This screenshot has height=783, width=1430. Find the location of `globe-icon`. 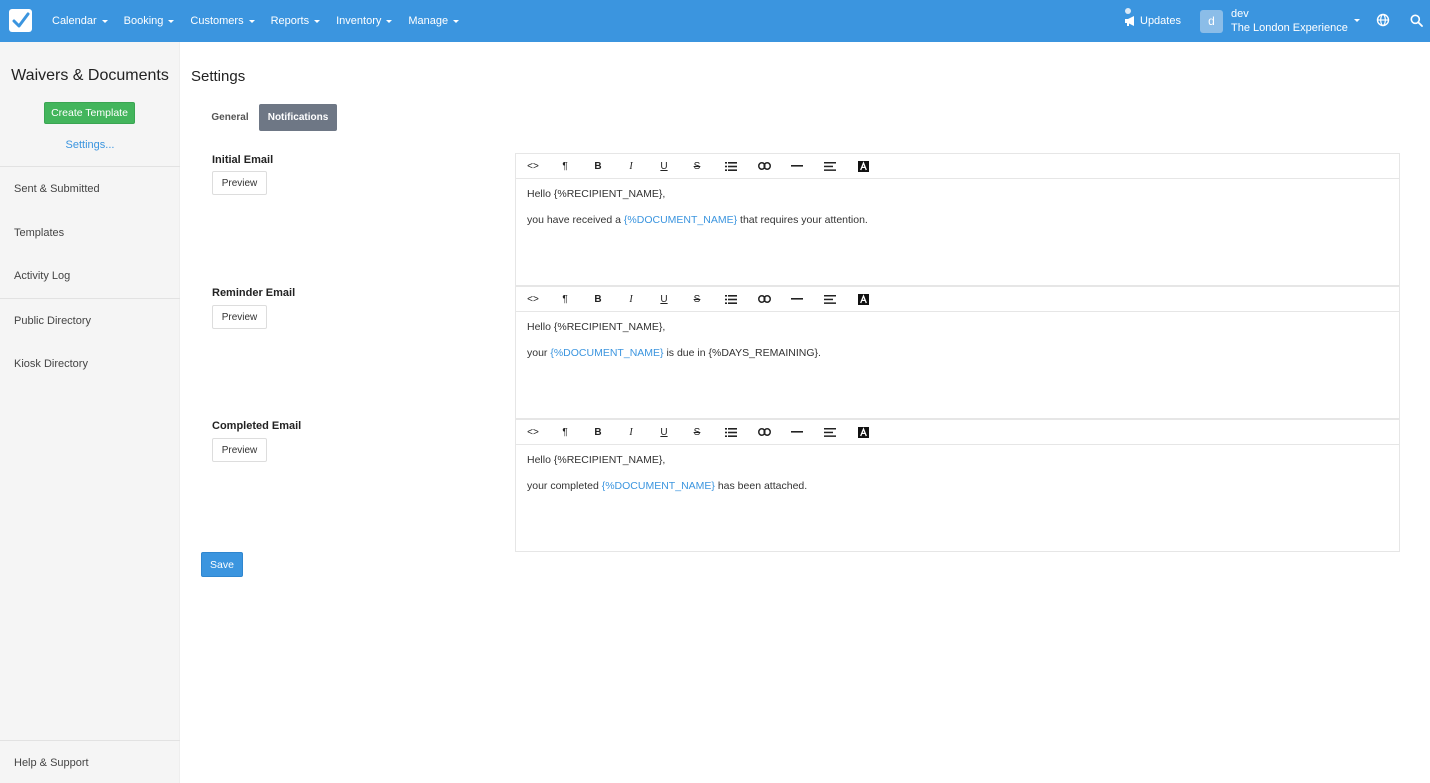

globe-icon is located at coordinates (1383, 20).